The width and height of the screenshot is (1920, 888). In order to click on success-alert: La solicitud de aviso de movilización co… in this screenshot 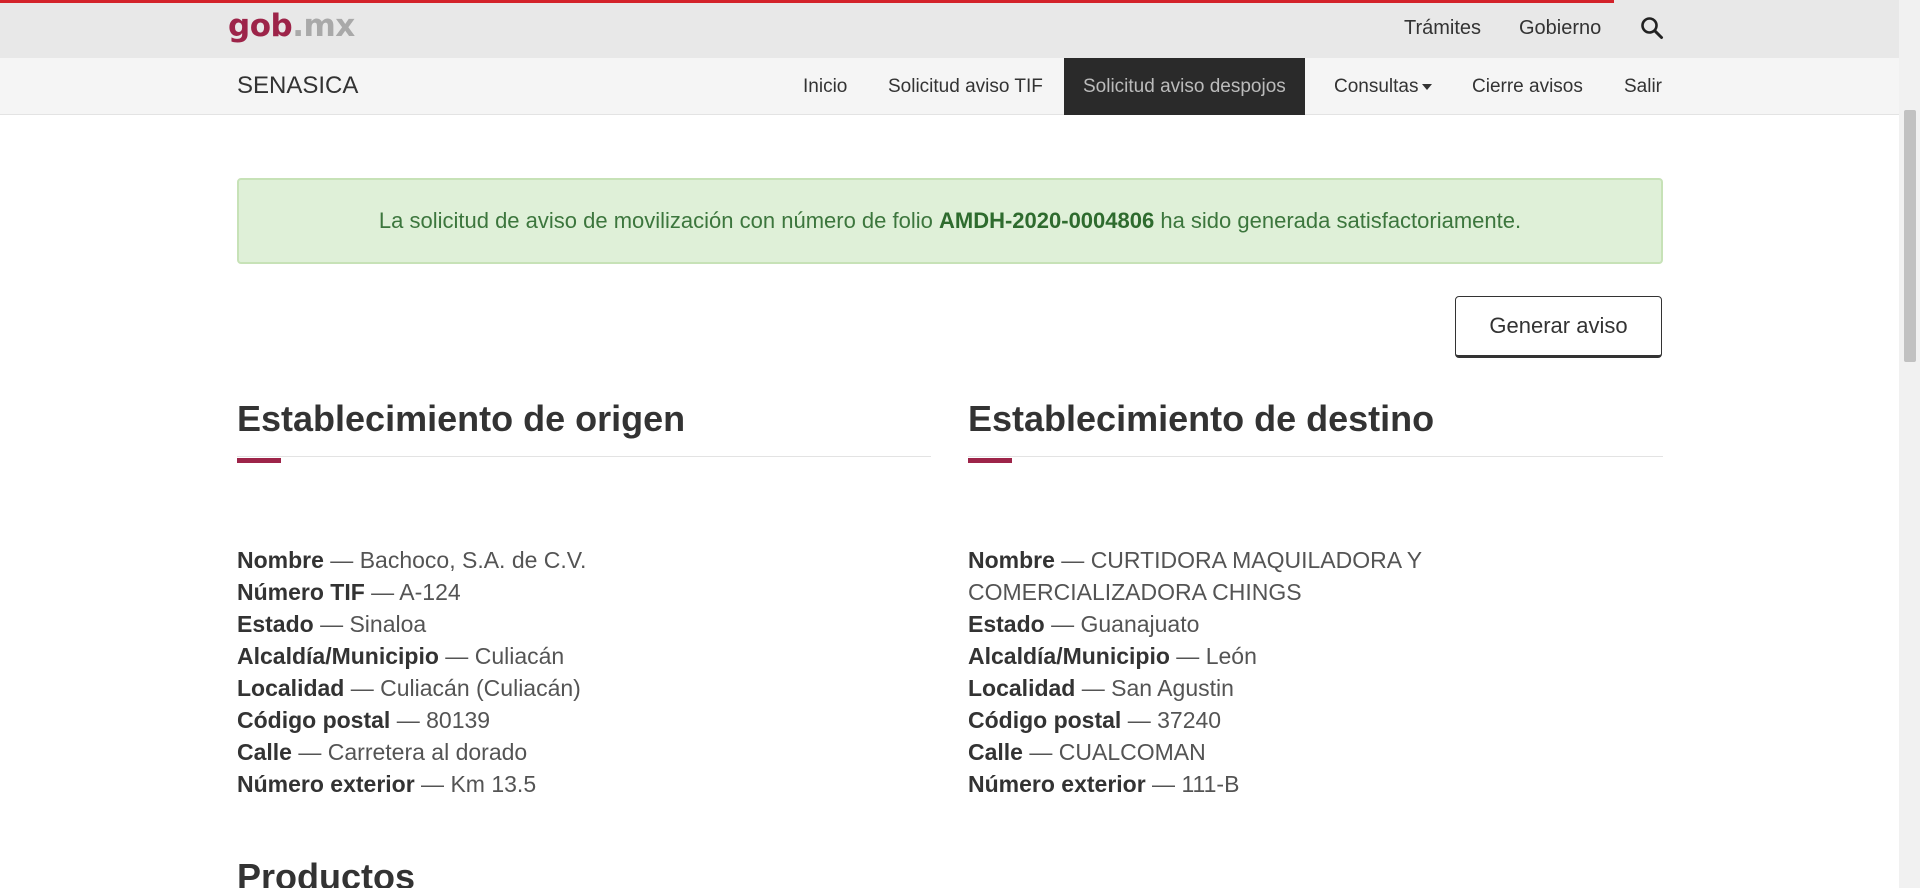, I will do `click(950, 221)`.